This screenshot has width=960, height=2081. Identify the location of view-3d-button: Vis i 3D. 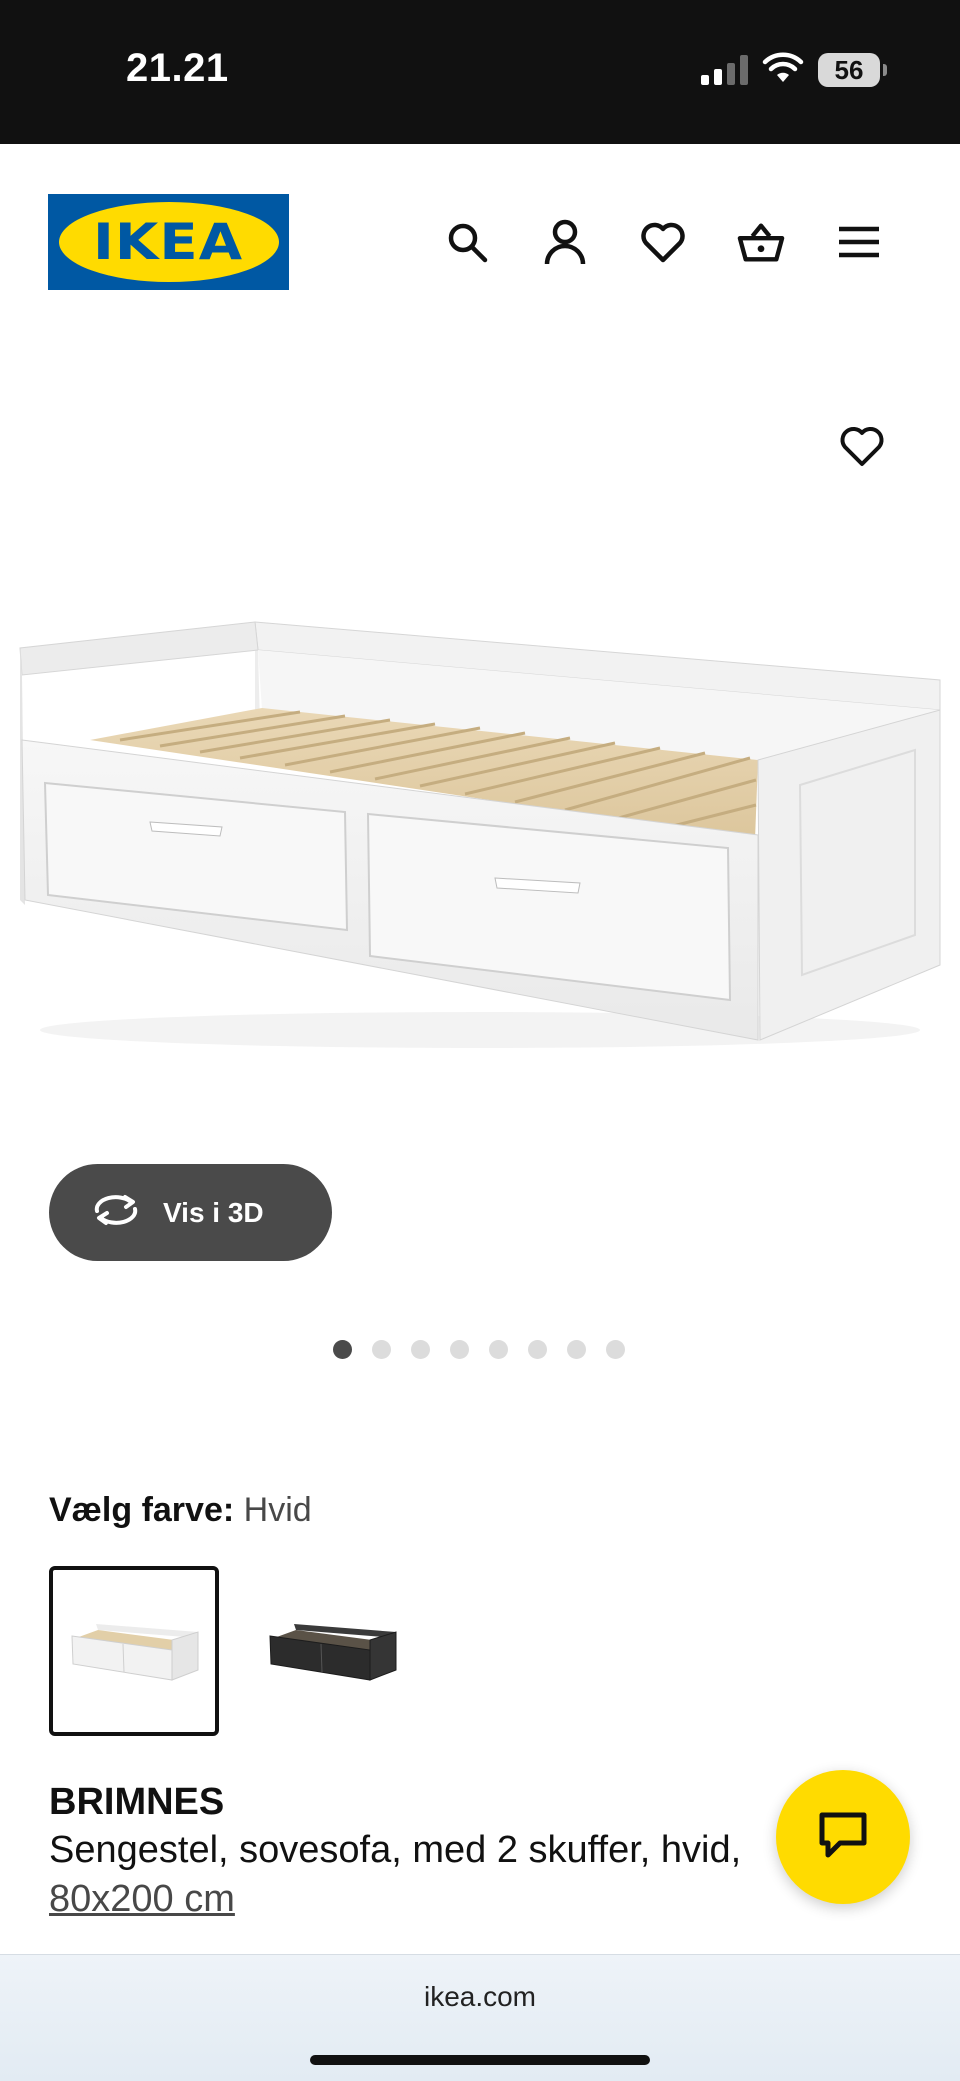
(190, 1212).